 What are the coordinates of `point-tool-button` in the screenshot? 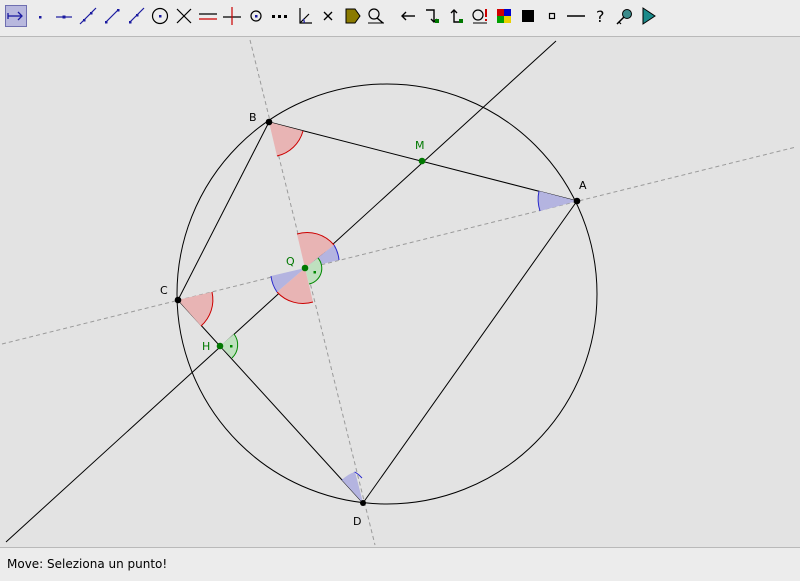 It's located at (40, 16).